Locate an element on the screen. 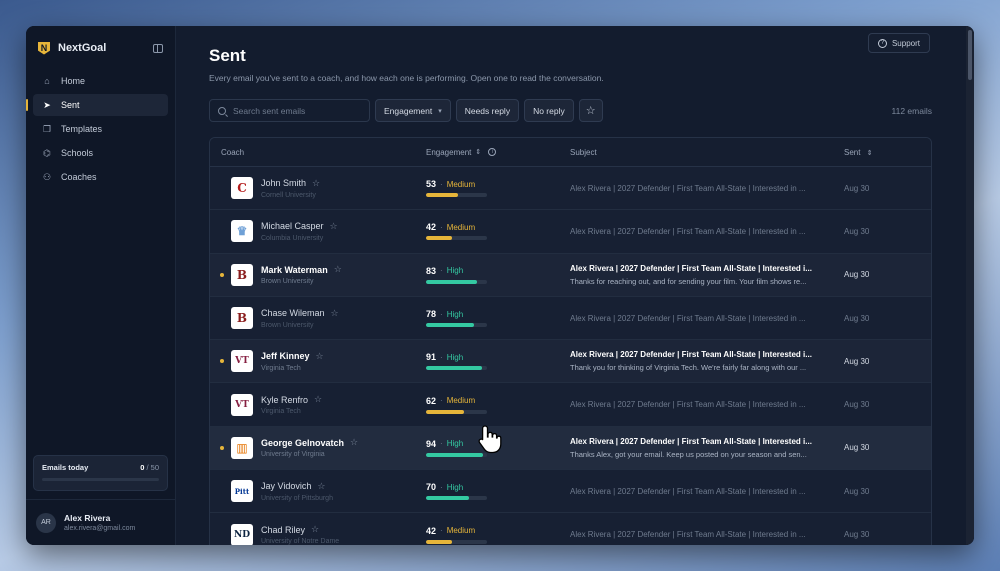 Image resolution: width=1000 pixels, height=571 pixels. info-icon: i is located at coordinates (492, 152).